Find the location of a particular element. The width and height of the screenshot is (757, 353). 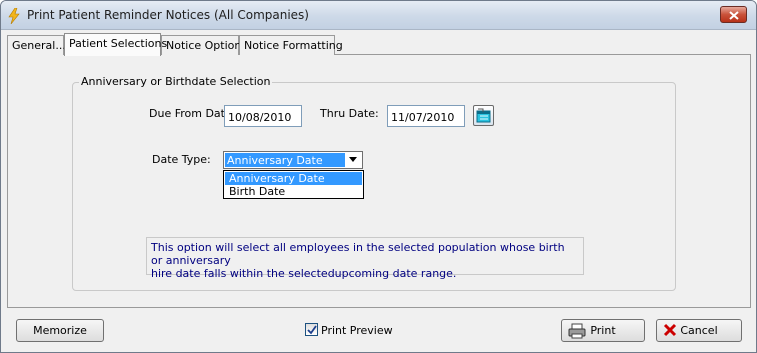

thru-date-field: 11/07/2010 is located at coordinates (426, 116).